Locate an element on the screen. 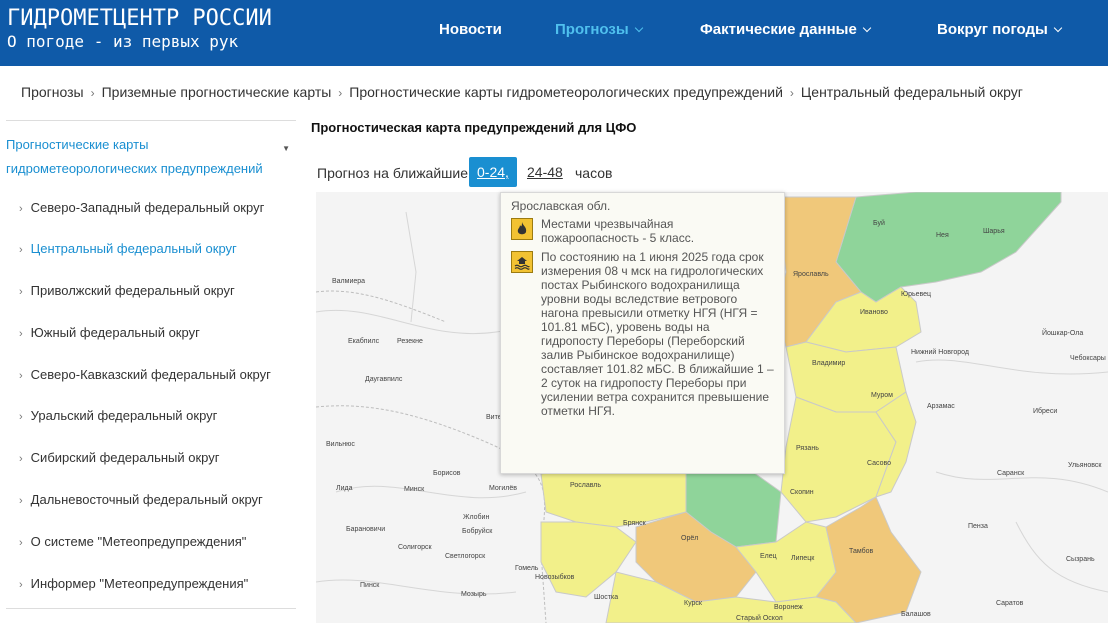 Image resolution: width=1108 pixels, height=623 pixels. sidebar-item-about: › О системе "Метеопредупреждения" is located at coordinates (132, 541).